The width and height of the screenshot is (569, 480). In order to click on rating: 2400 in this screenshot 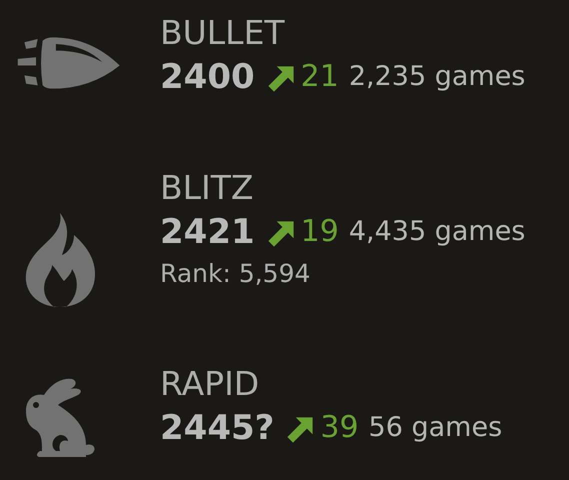, I will do `click(207, 77)`.